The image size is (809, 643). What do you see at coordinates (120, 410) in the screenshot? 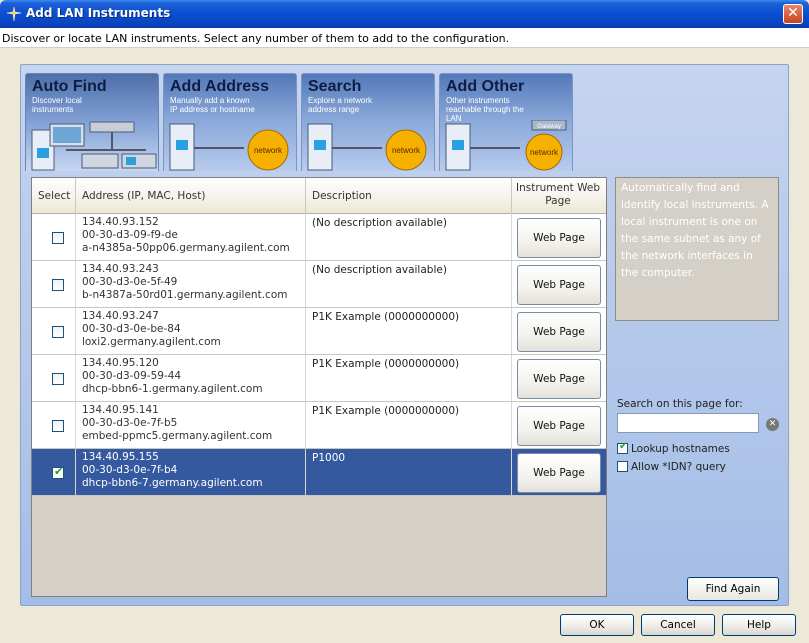
I see `ip-address: 134.40.95.141` at bounding box center [120, 410].